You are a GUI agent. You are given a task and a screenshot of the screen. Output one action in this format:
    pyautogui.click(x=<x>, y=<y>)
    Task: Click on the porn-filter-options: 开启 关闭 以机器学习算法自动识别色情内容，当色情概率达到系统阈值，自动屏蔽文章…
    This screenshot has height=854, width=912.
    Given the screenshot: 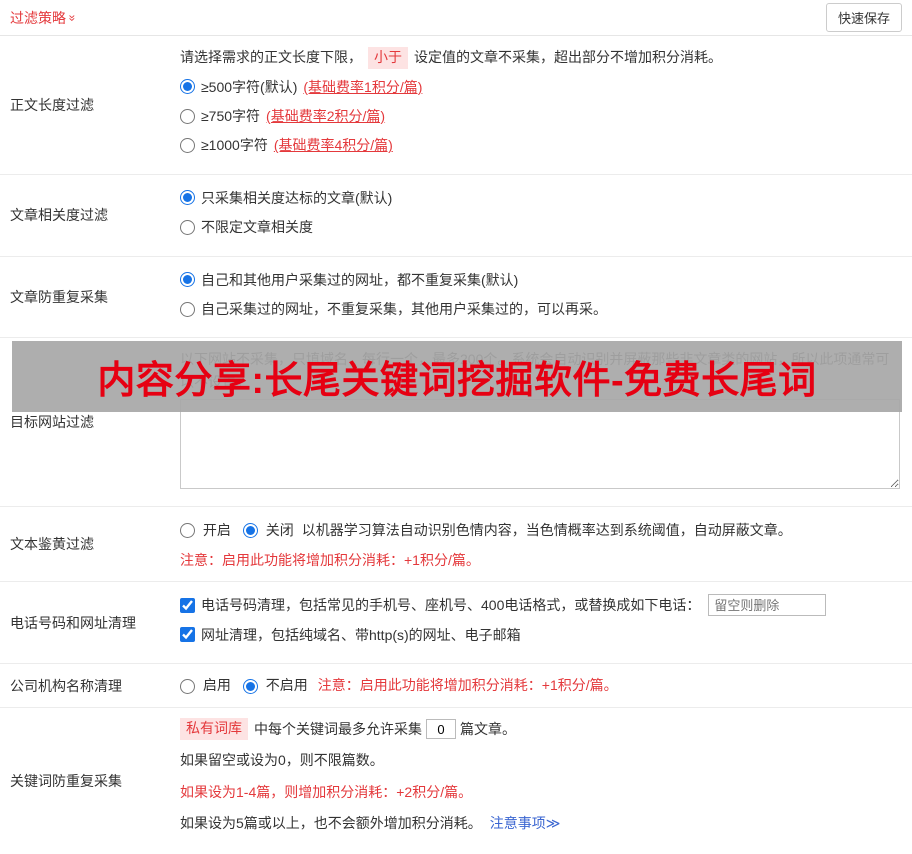 What is the action you would take?
    pyautogui.click(x=540, y=530)
    